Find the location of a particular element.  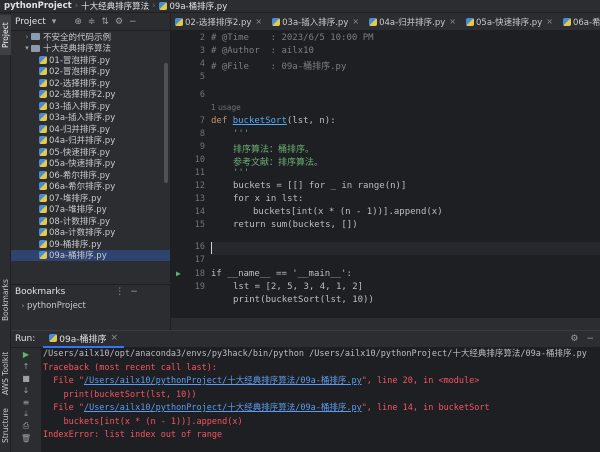

trash-icon: 🗑 is located at coordinates (26, 438).